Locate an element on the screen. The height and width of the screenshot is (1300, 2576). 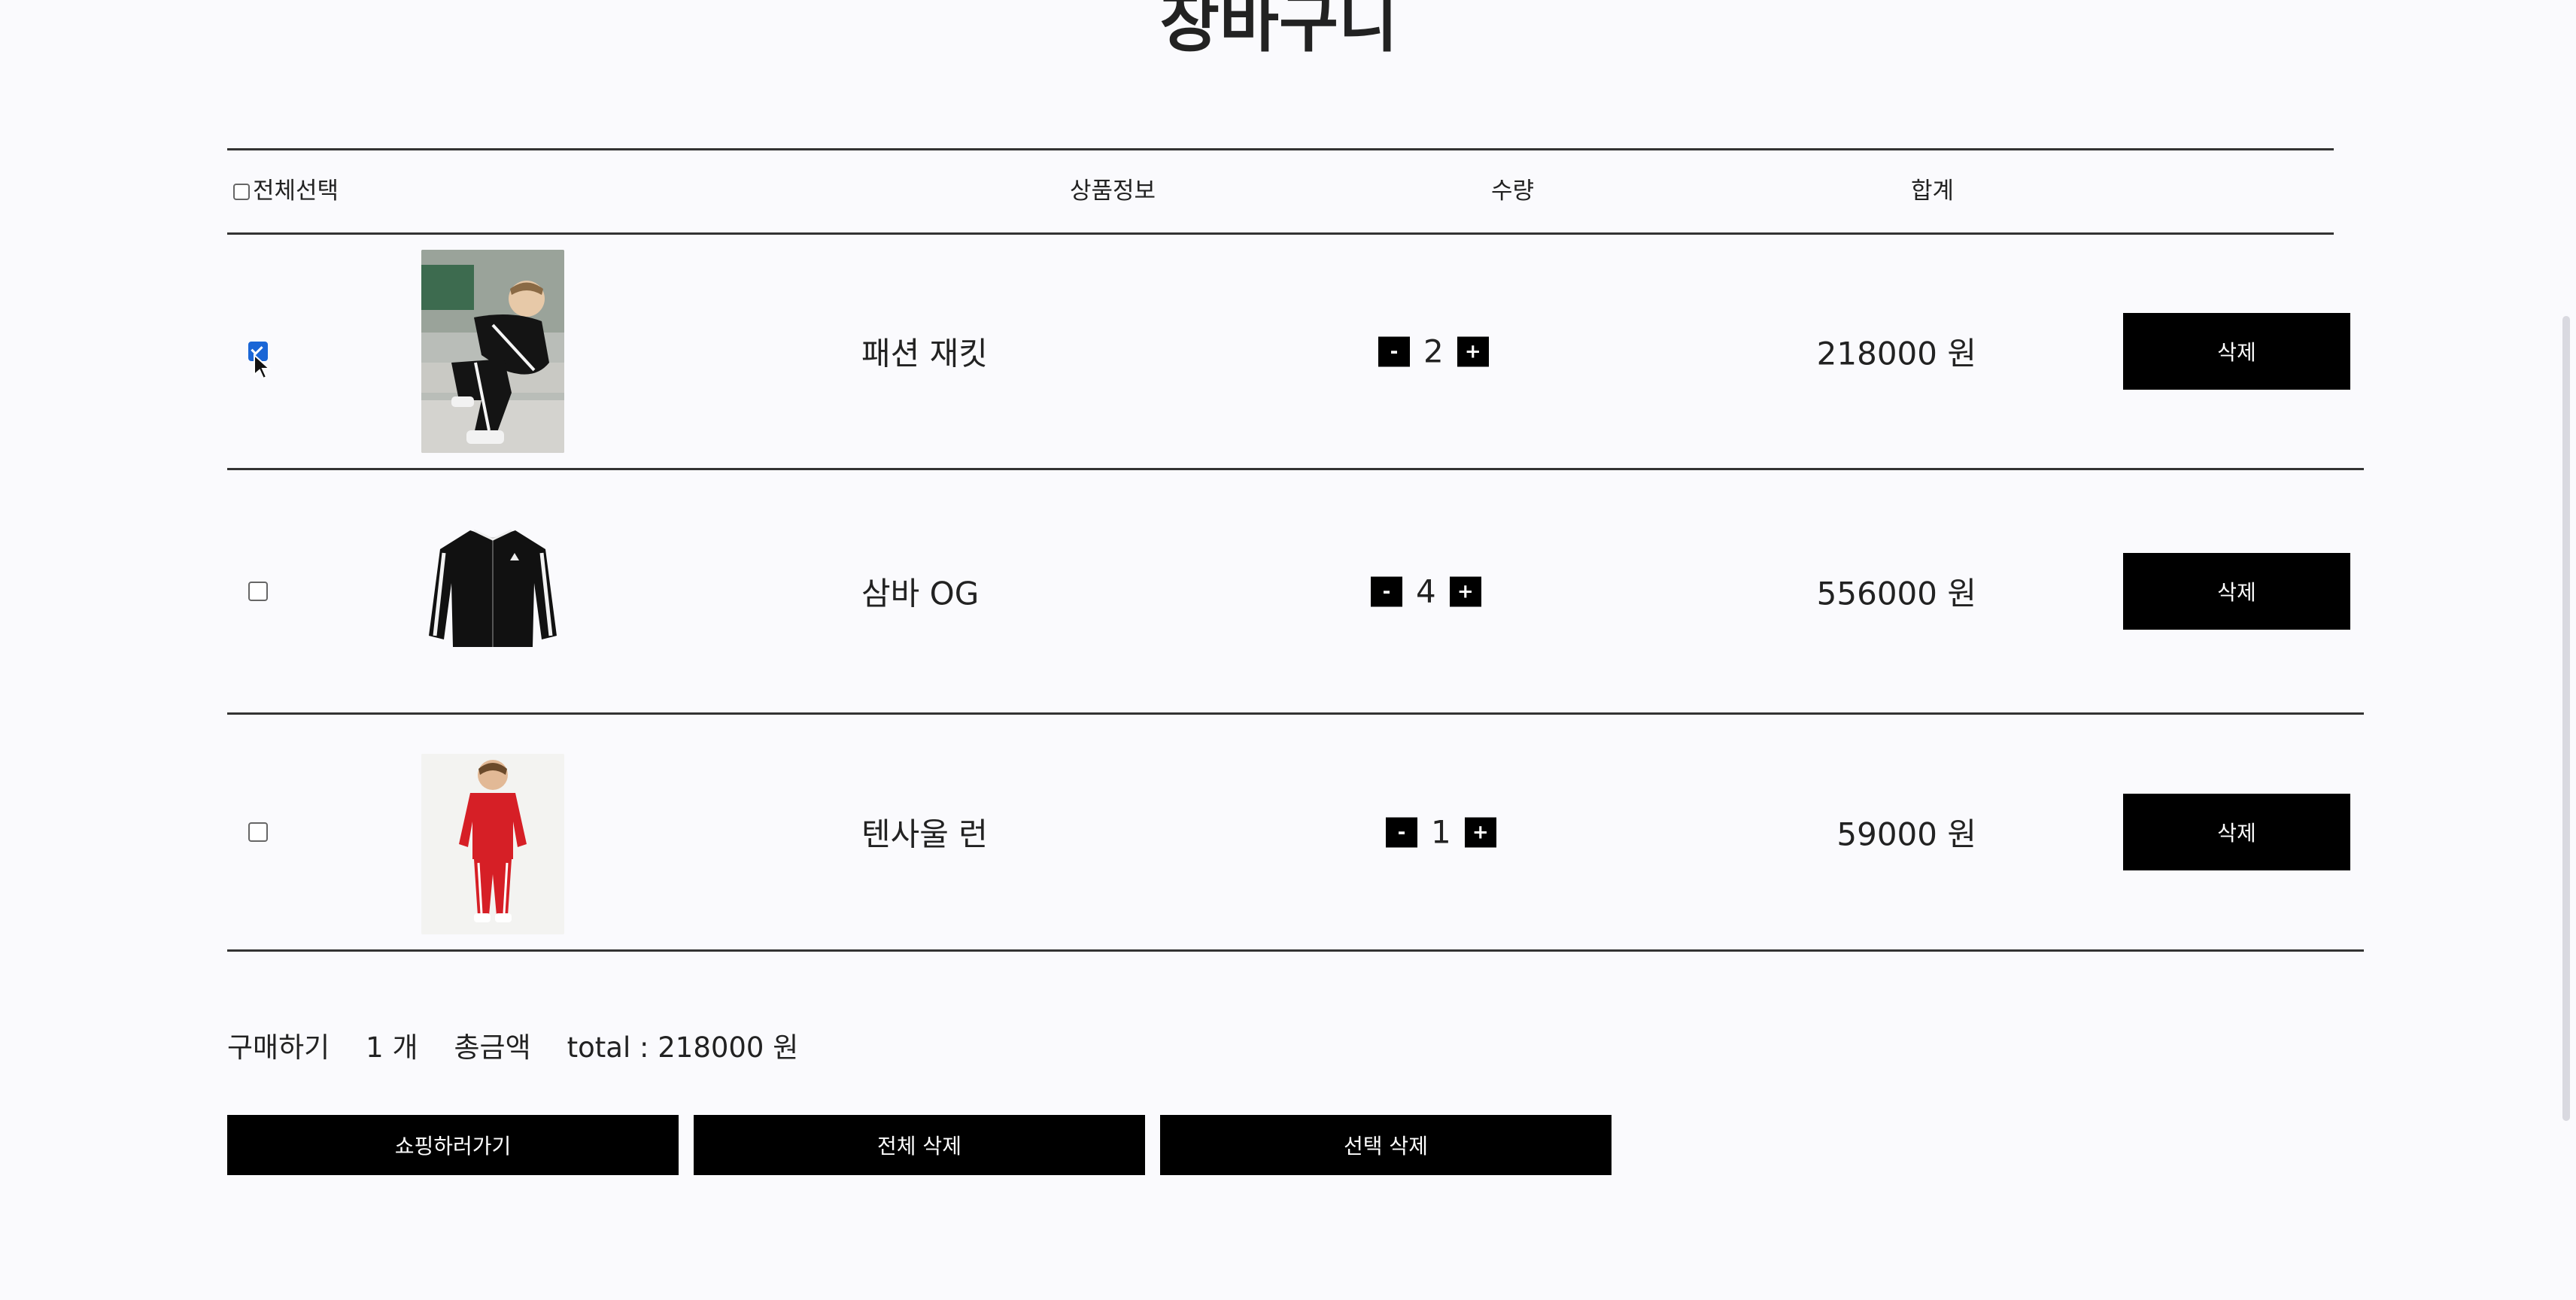
cart-item-row: 텐사울 런 - 1 + 59000 원 삭제 is located at coordinates (1295, 832).